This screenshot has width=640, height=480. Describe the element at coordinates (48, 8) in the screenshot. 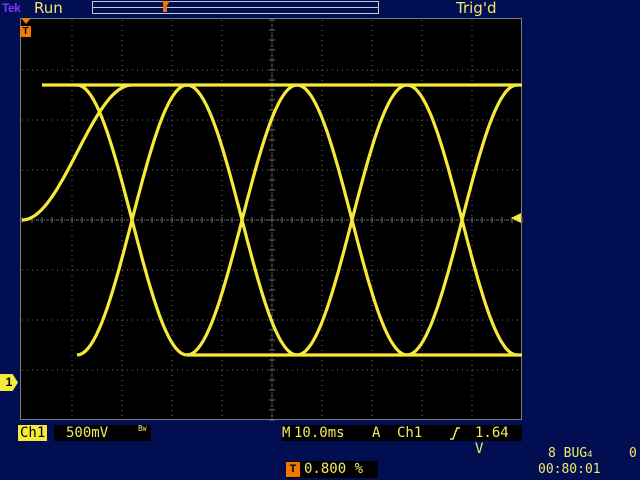

I see `acquisition-state: Run` at that location.